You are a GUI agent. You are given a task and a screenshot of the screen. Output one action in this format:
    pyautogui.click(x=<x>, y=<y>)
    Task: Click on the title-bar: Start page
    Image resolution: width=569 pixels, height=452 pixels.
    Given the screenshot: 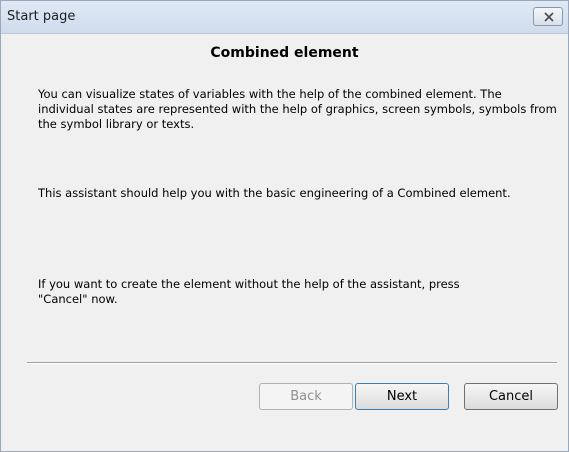 What is the action you would take?
    pyautogui.click(x=284, y=17)
    